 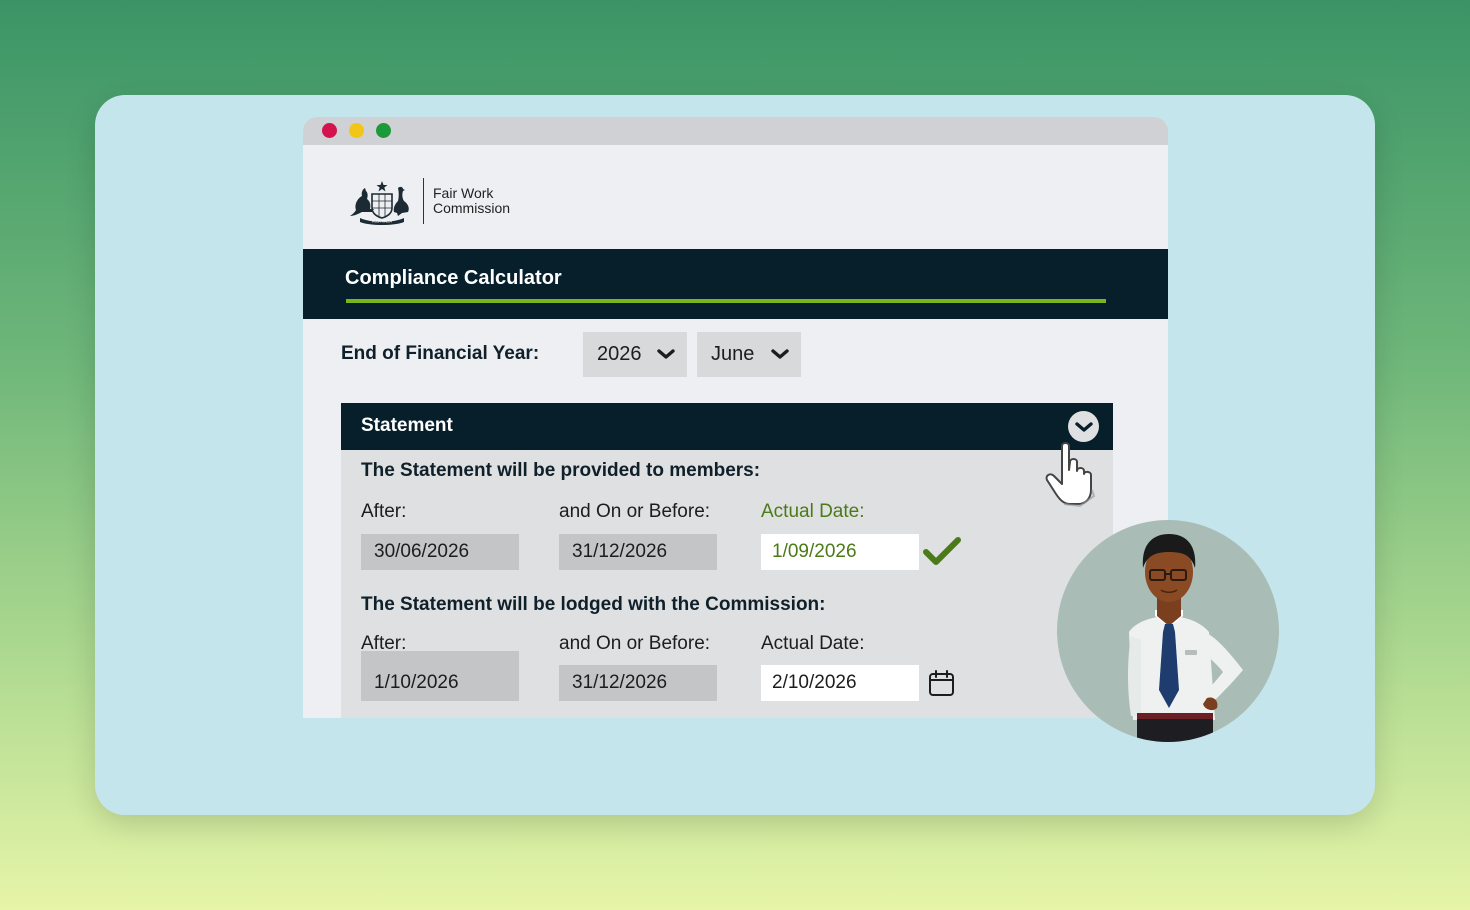 I want to click on coat-of-arms-icon: AUSTRALIA, so click(x=379, y=203).